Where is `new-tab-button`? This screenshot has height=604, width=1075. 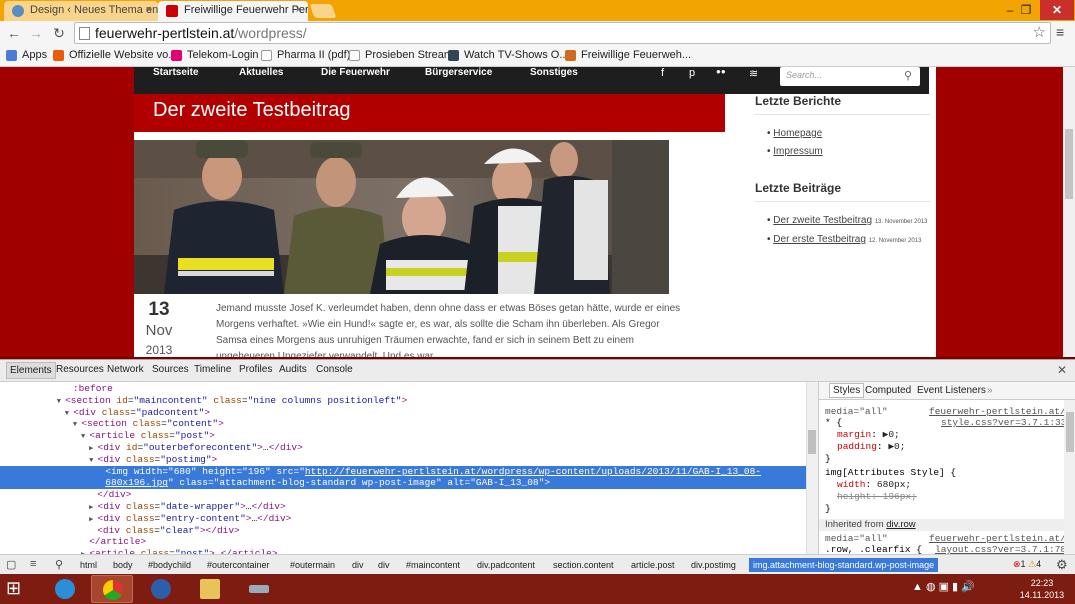 new-tab-button is located at coordinates (323, 11).